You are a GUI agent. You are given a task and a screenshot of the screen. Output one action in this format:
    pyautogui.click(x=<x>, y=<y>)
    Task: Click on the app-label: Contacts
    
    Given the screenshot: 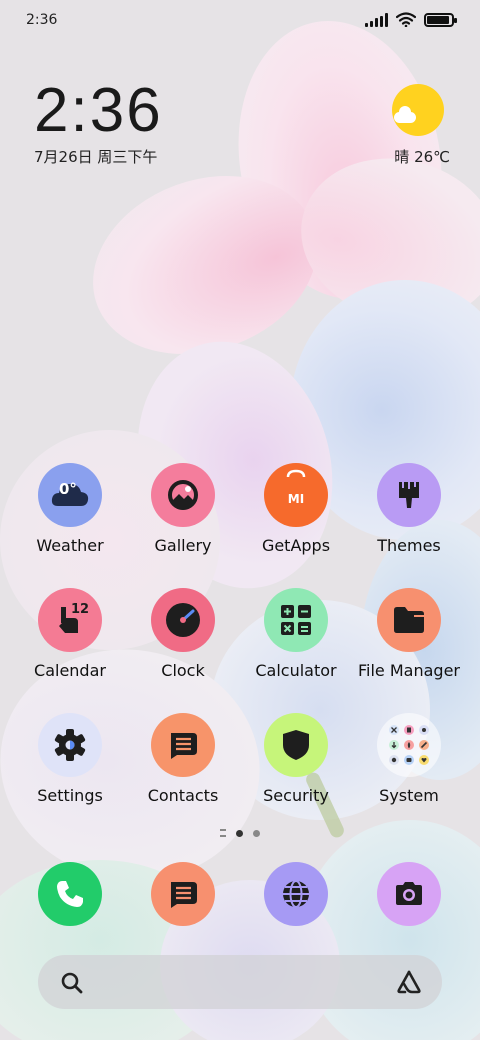 What is the action you would take?
    pyautogui.click(x=183, y=795)
    